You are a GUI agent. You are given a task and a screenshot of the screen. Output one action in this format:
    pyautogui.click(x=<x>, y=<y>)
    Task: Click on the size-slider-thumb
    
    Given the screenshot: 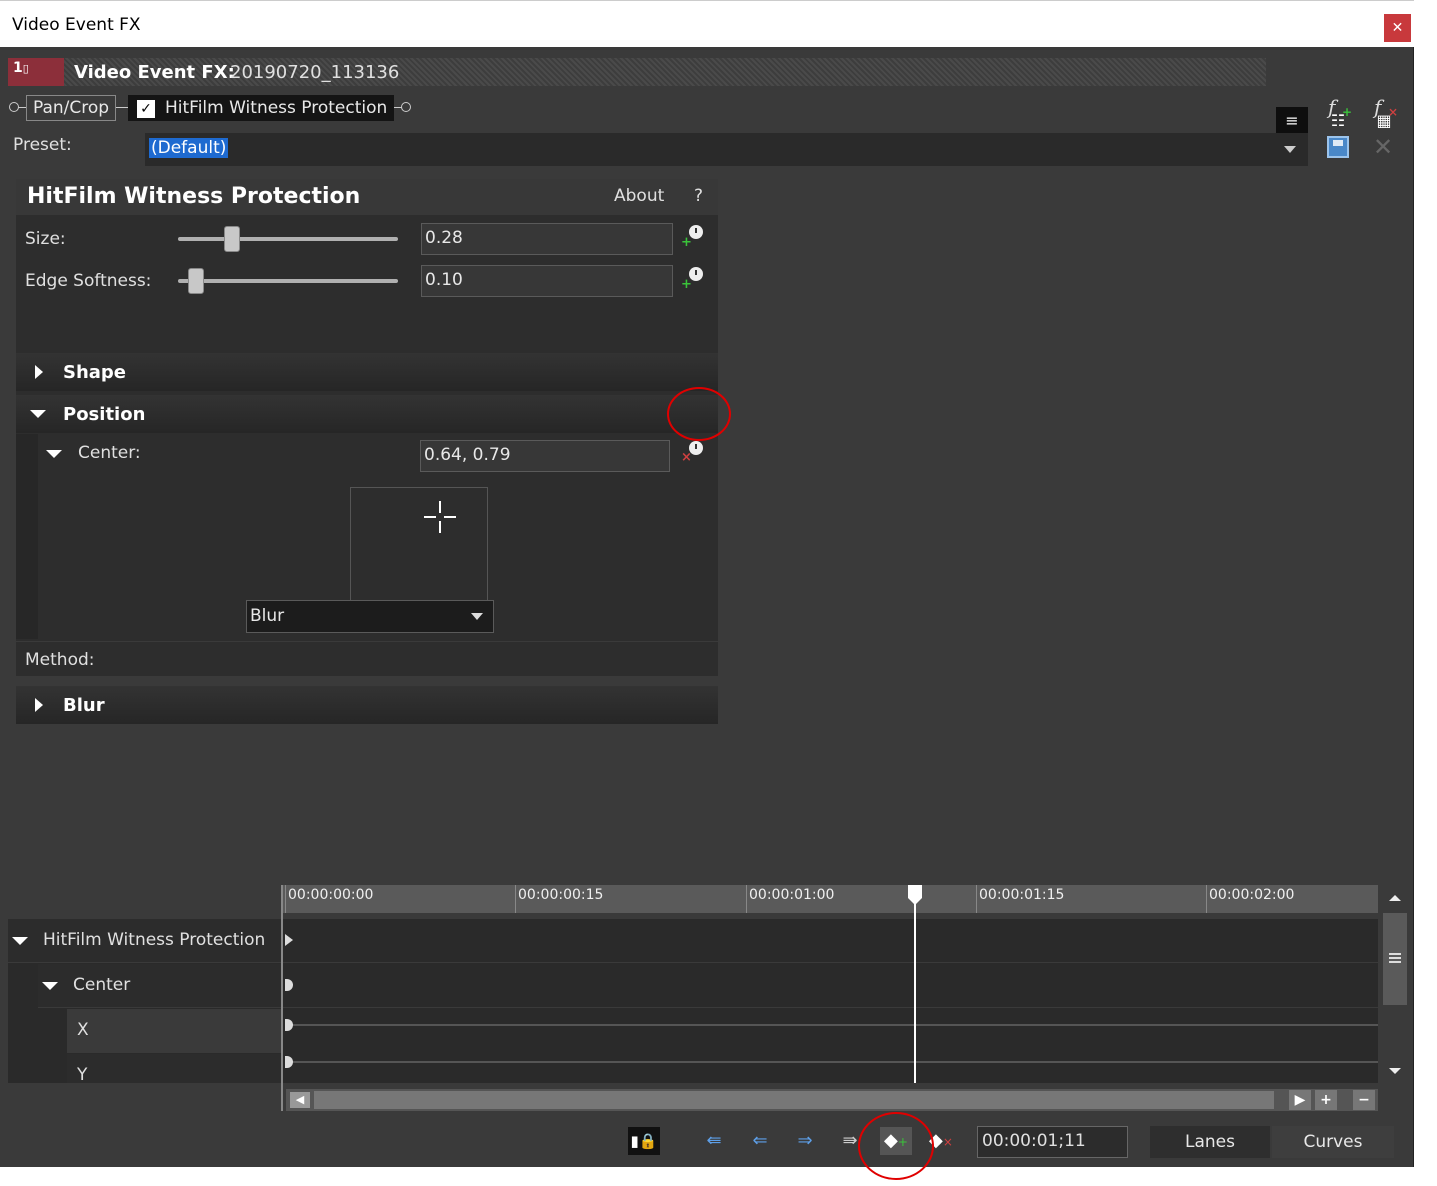 What is the action you would take?
    pyautogui.click(x=231, y=239)
    